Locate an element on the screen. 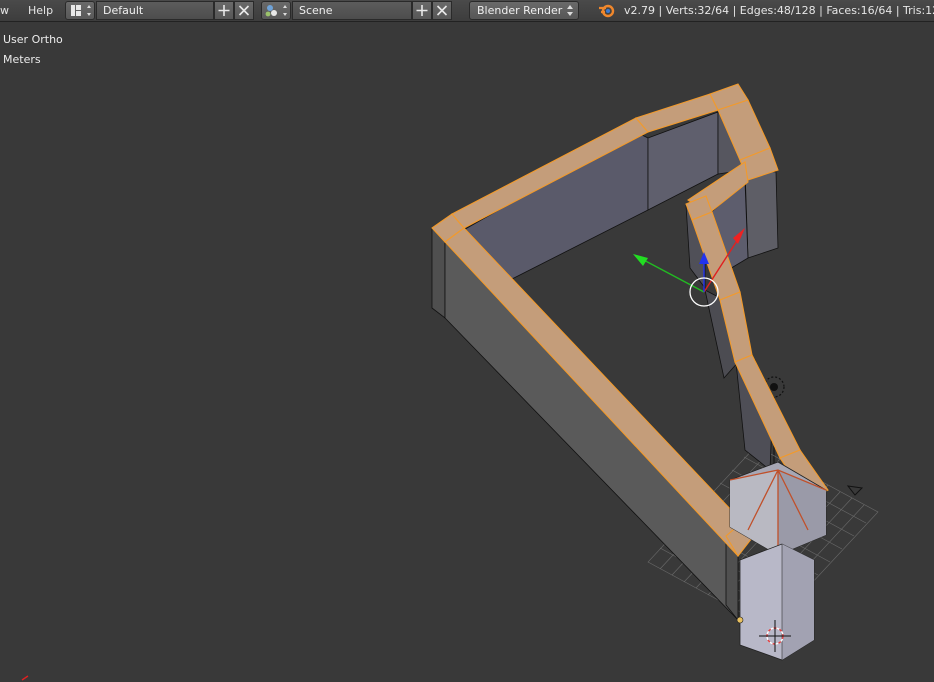 The image size is (934, 682). render-engine-selector: Blender Render is located at coordinates (524, 10).